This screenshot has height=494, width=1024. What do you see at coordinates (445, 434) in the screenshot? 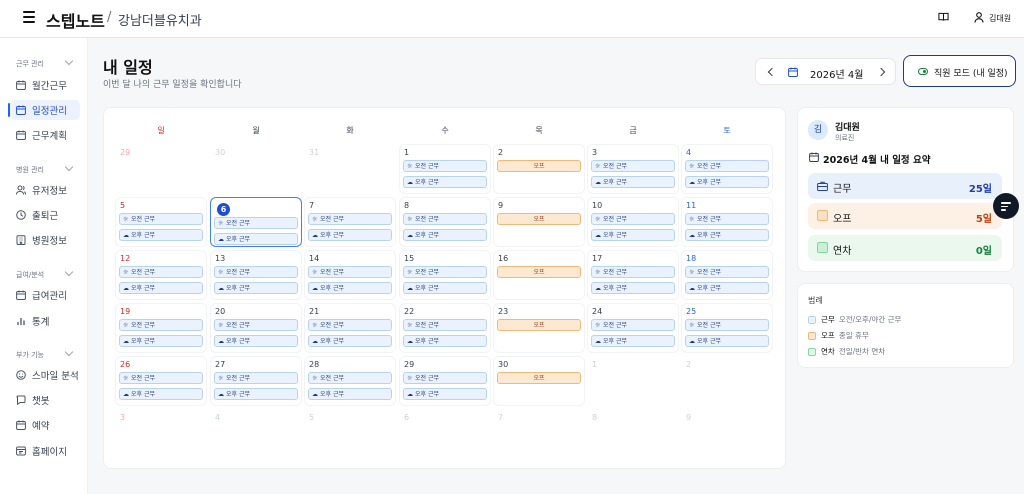
I see `calendar-day-cell: 6` at bounding box center [445, 434].